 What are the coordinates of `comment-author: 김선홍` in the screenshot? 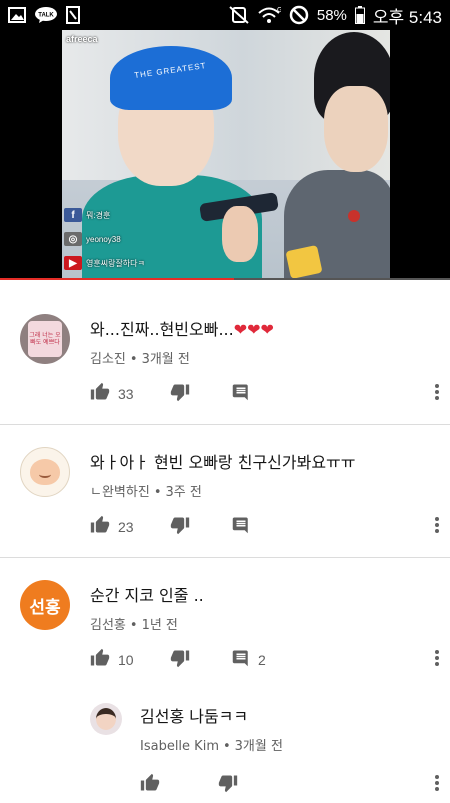 It's located at (108, 625).